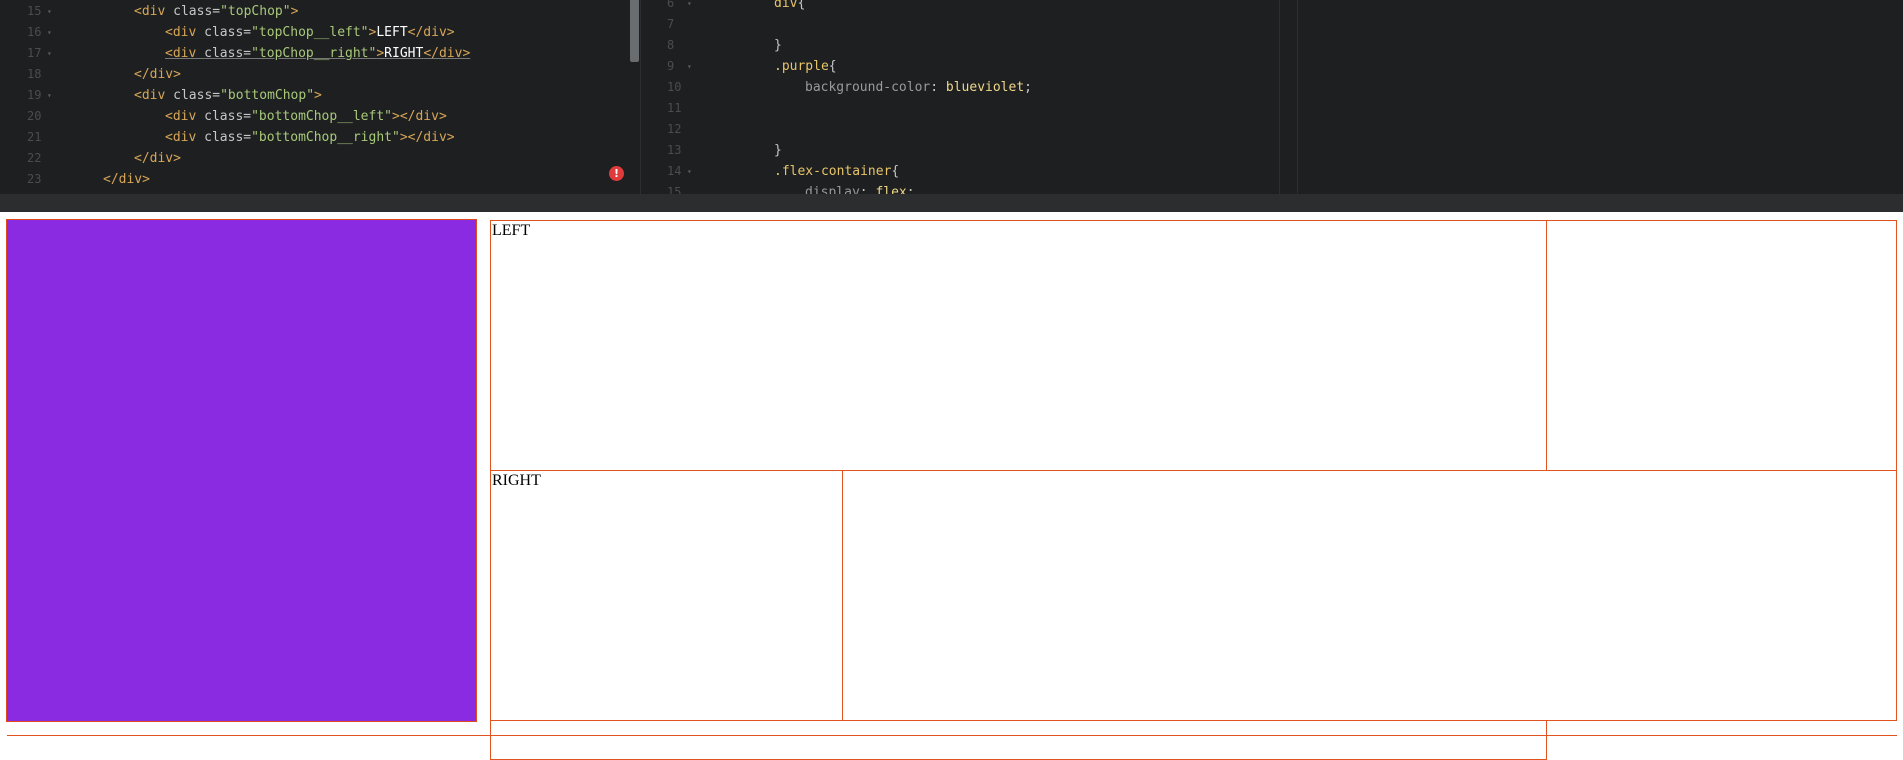  I want to click on js-editor-pane, so click(1600, 97).